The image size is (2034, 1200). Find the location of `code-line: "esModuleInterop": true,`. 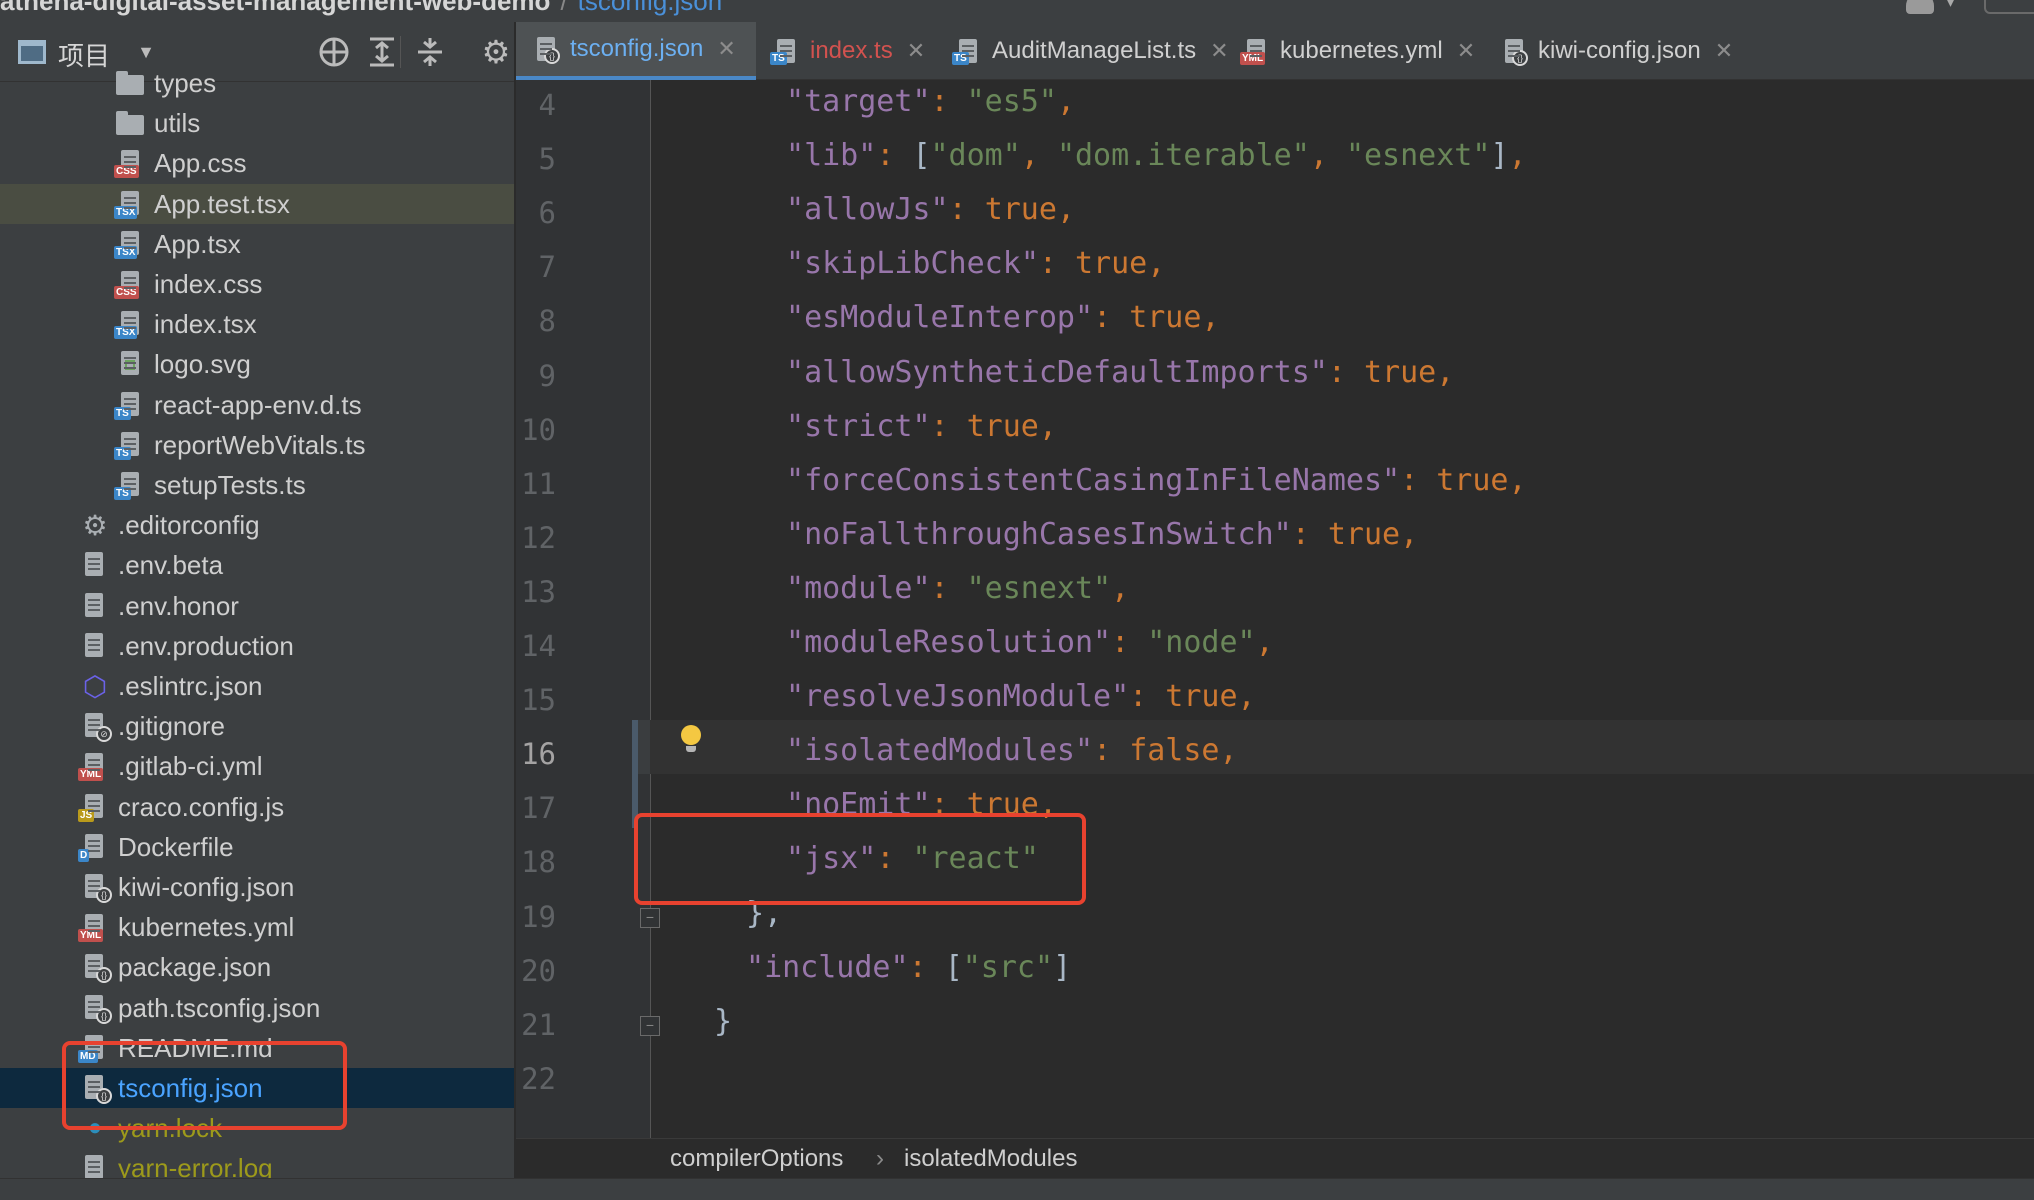

code-line: "esModuleInterop": true, is located at coordinates (1003, 317).